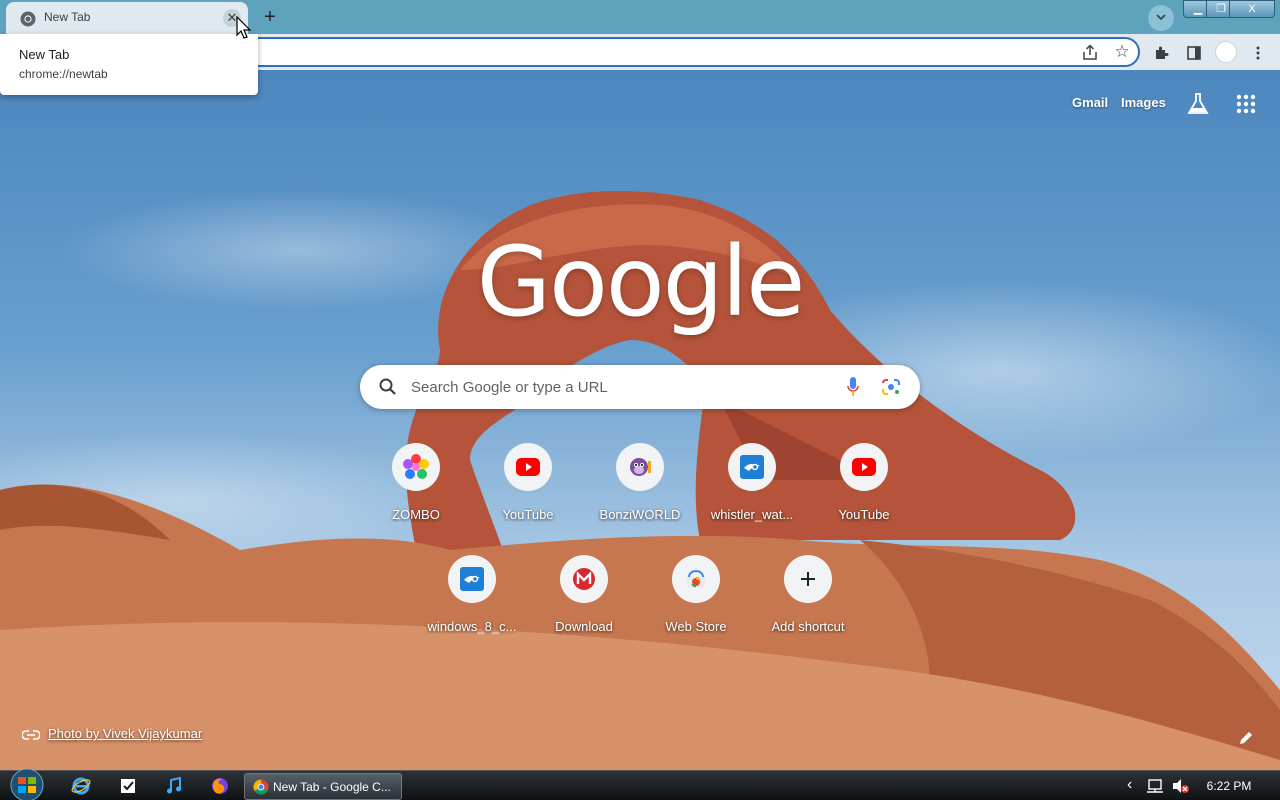 The image size is (1280, 800). I want to click on shortcut-web-store: Web Store, so click(696, 602).